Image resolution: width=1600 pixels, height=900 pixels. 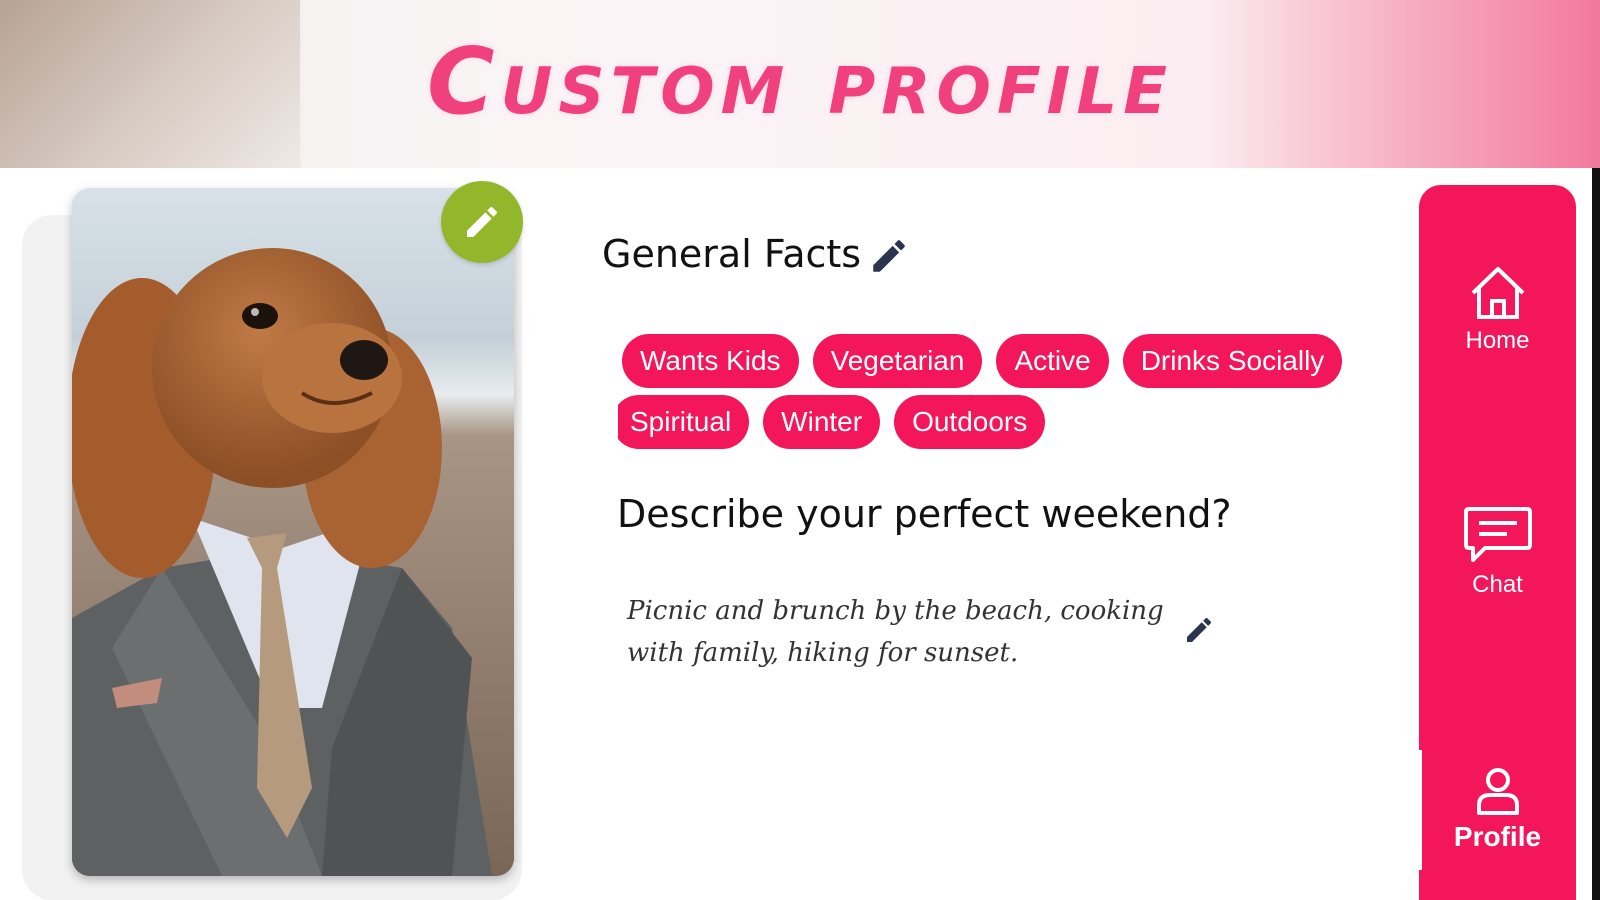 What do you see at coordinates (970, 422) in the screenshot?
I see `tag-outdoors: Outdoors` at bounding box center [970, 422].